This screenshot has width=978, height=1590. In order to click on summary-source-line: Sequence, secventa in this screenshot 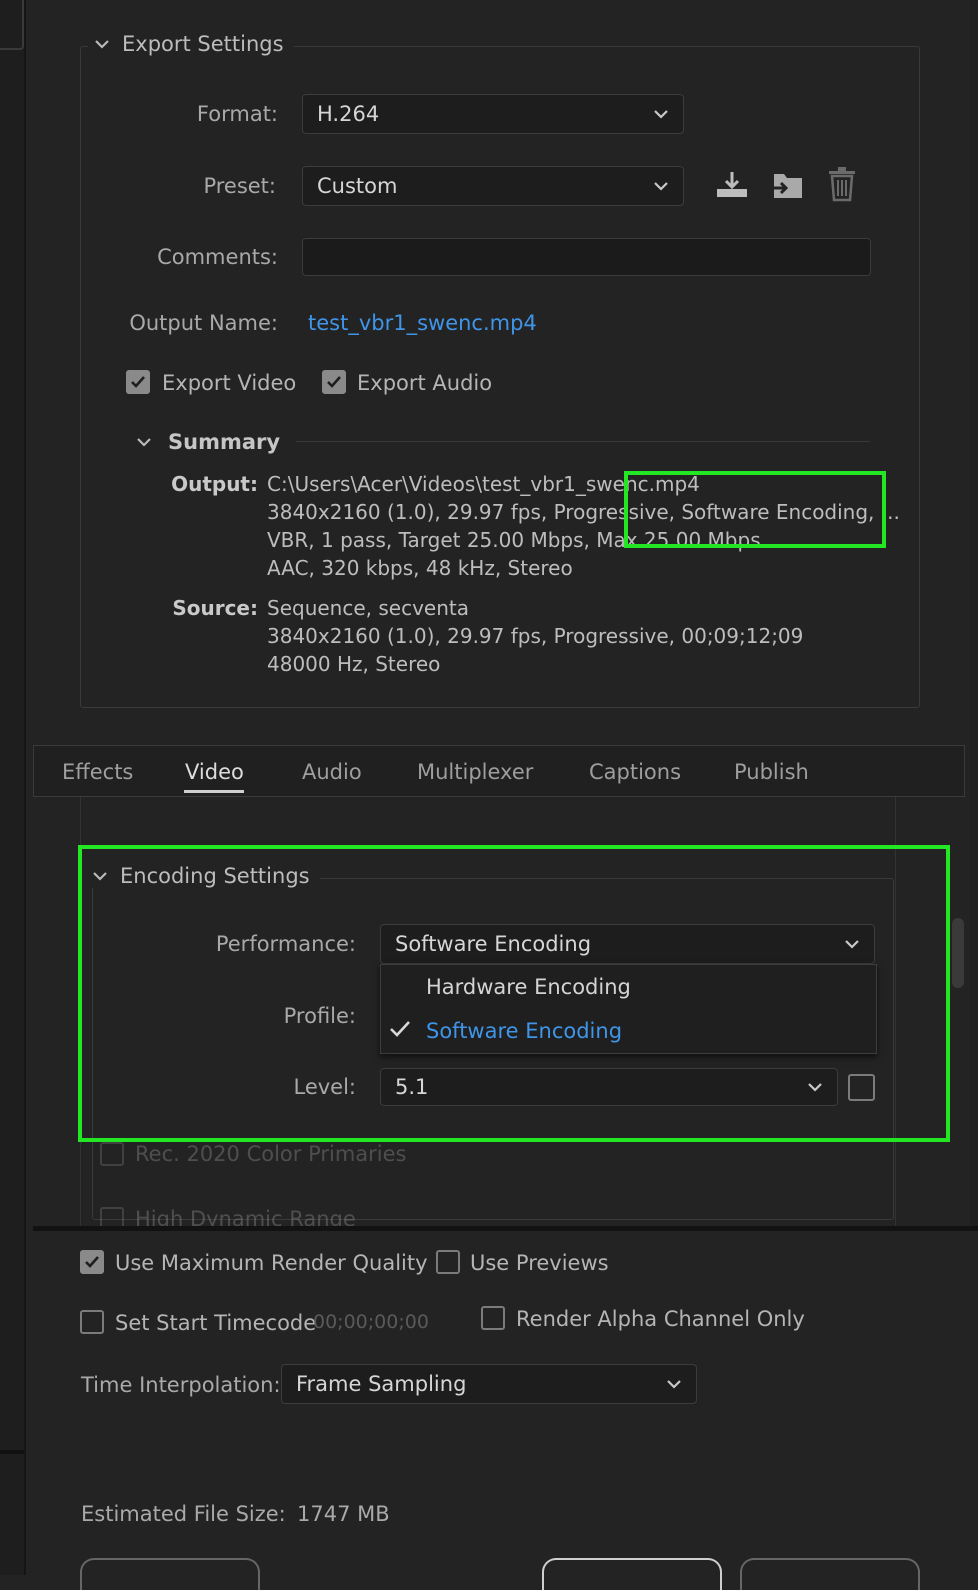, I will do `click(368, 608)`.